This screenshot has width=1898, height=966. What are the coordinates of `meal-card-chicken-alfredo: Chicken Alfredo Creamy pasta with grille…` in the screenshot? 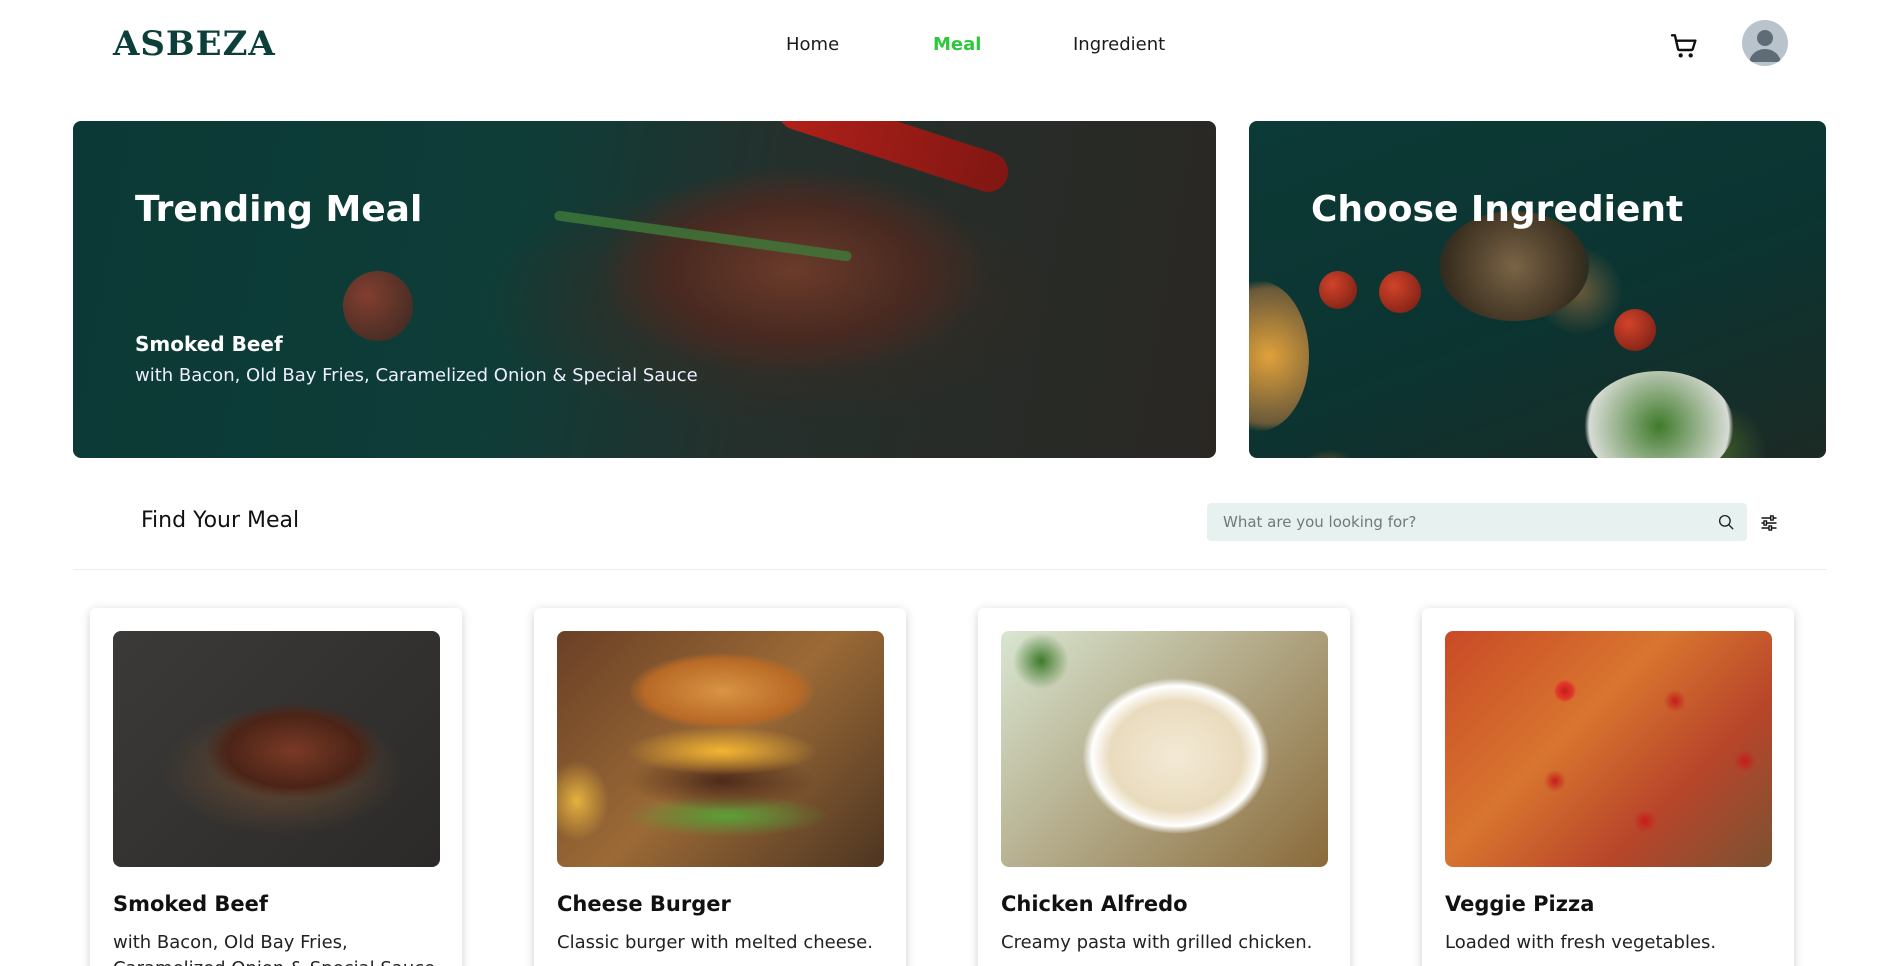 It's located at (1164, 787).